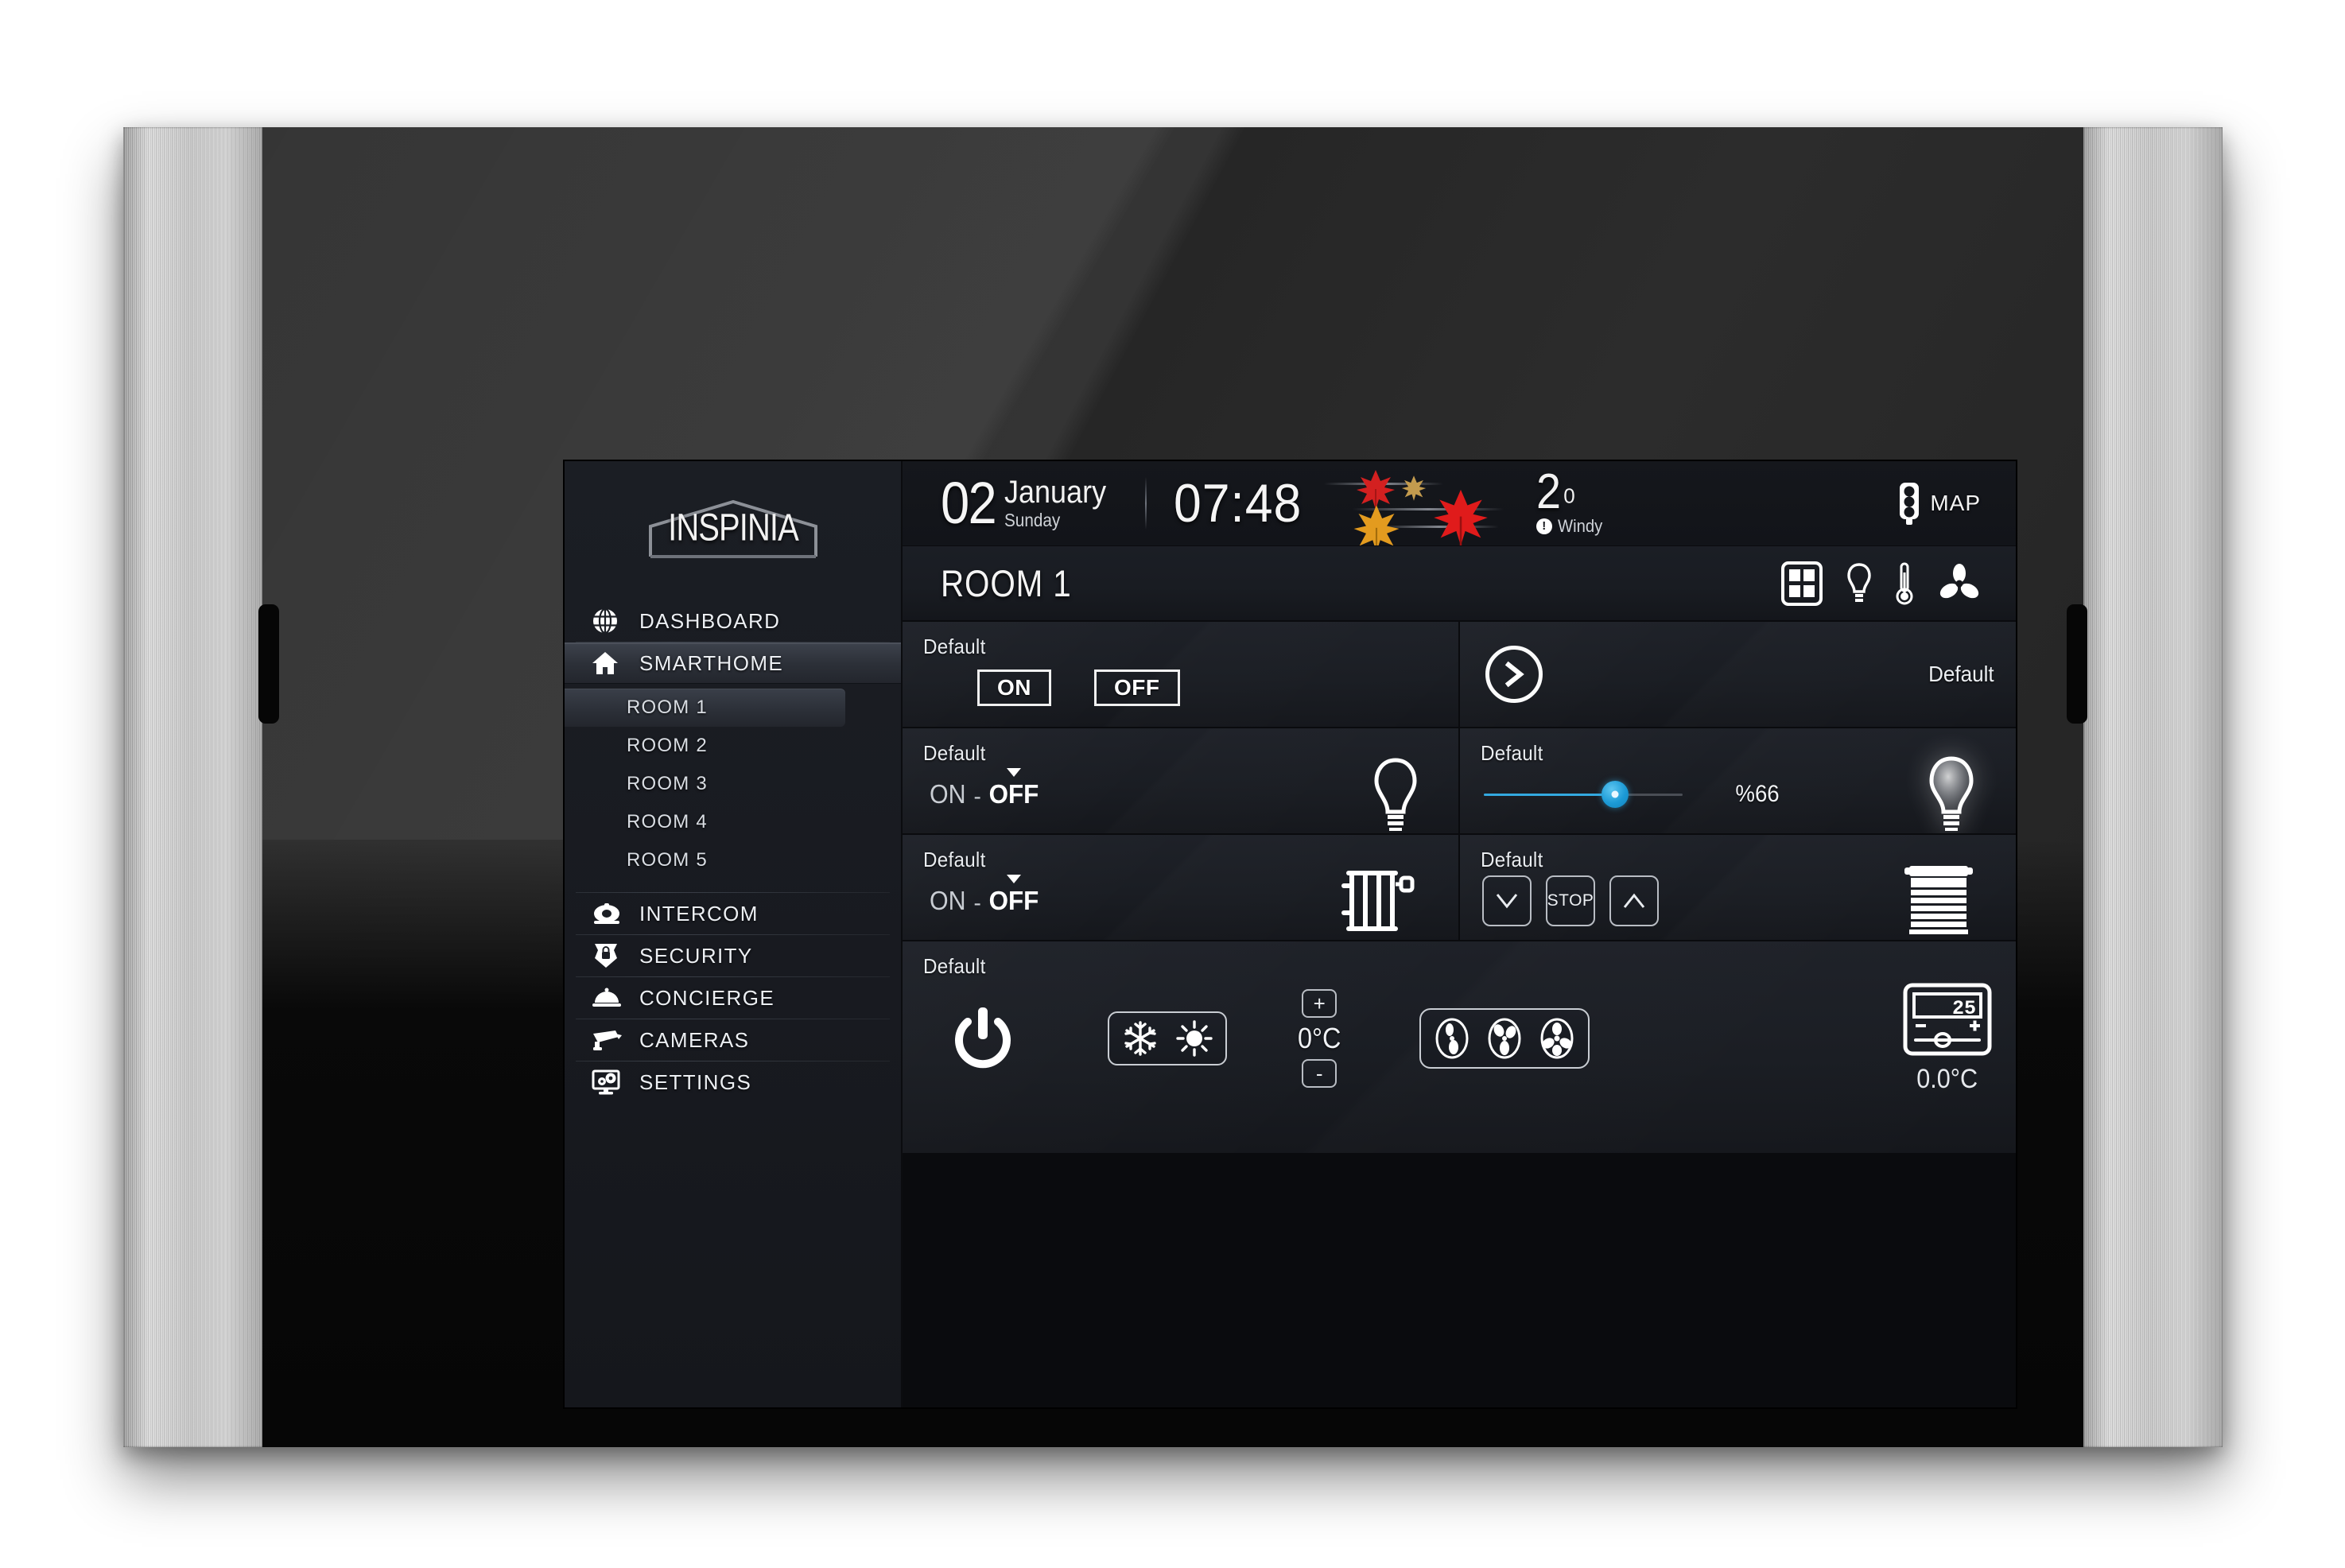 The image size is (2345, 1568). I want to click on map-button: MAP, so click(1937, 503).